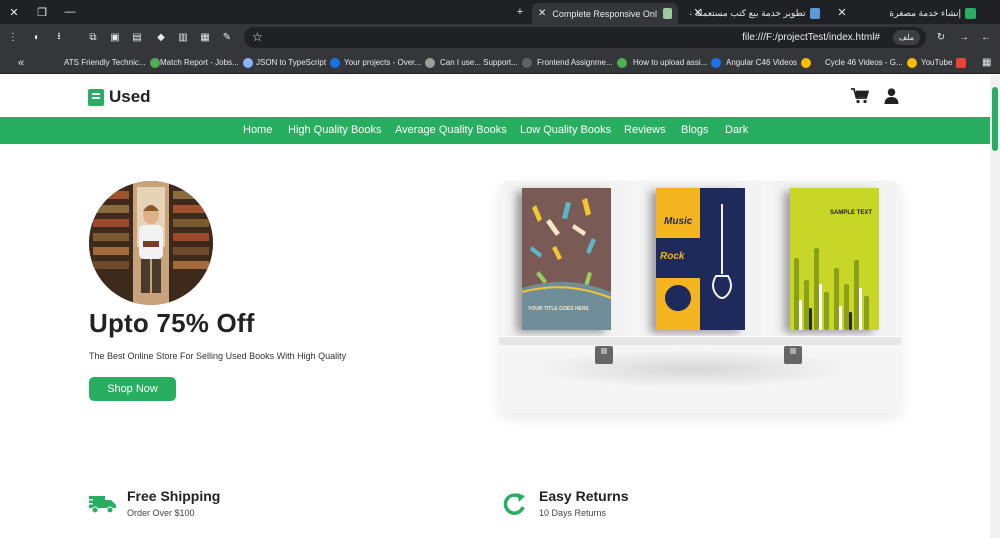 The height and width of the screenshot is (538, 1000). I want to click on bookmark-item: Angular C46 Videos, so click(769, 62).